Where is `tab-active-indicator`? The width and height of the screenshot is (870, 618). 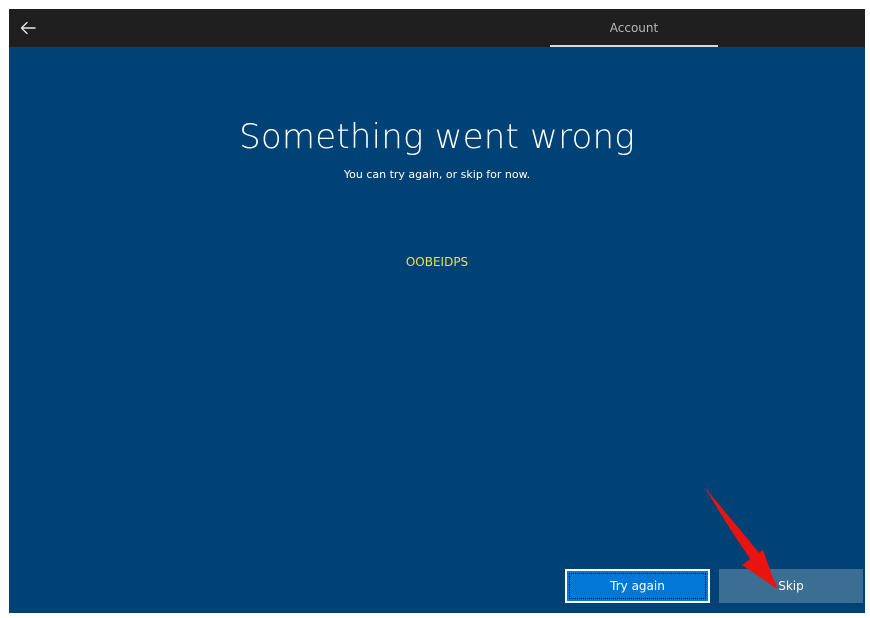
tab-active-indicator is located at coordinates (634, 46).